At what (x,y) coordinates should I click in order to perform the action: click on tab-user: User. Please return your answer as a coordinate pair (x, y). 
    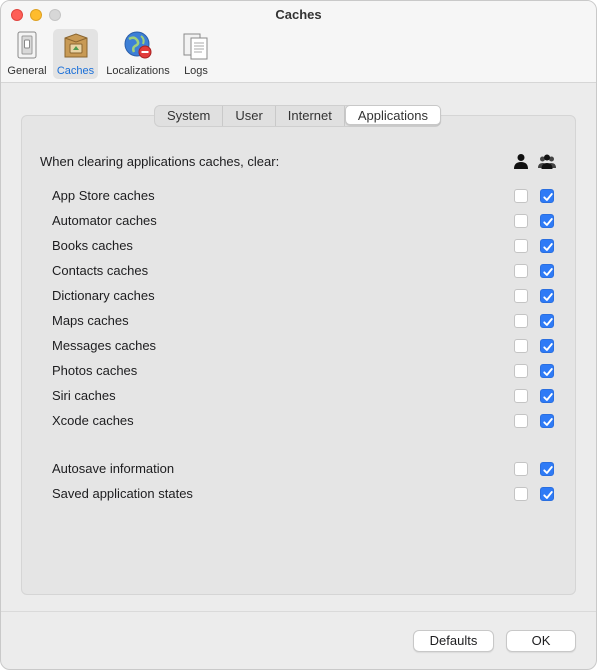
    Looking at the image, I should click on (249, 116).